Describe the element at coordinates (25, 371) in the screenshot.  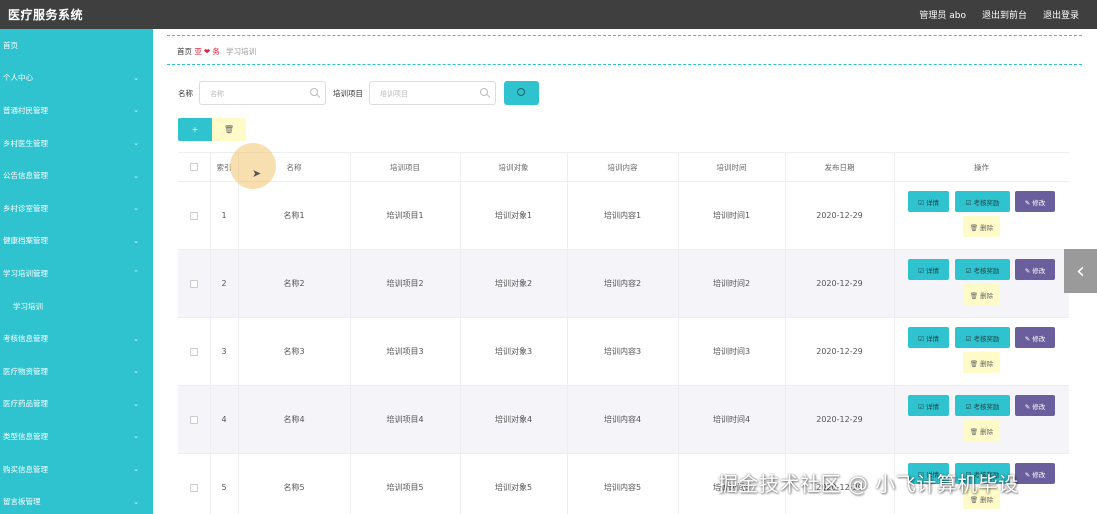
I see `sidebar-item-label: 医疗物资管理` at that location.